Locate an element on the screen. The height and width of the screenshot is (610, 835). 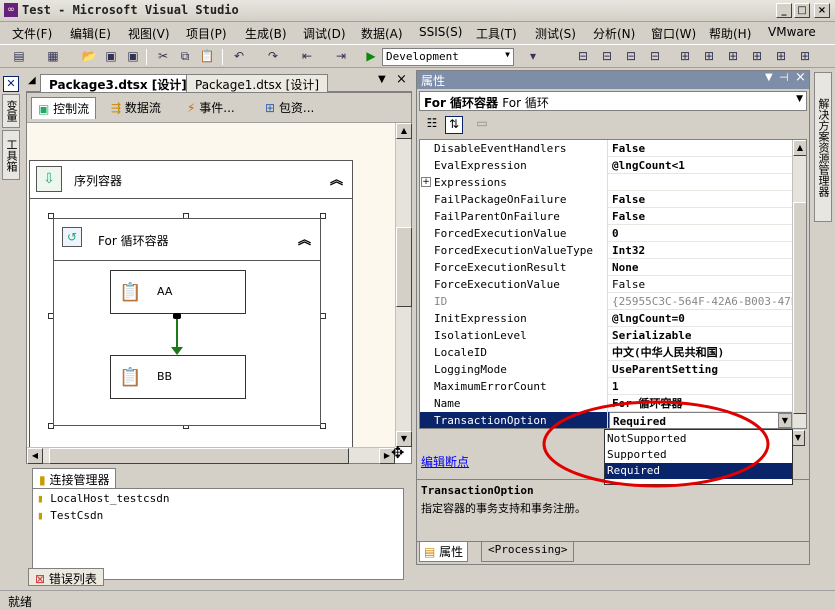
variables-tab: 变量 is located at coordinates (11, 111).